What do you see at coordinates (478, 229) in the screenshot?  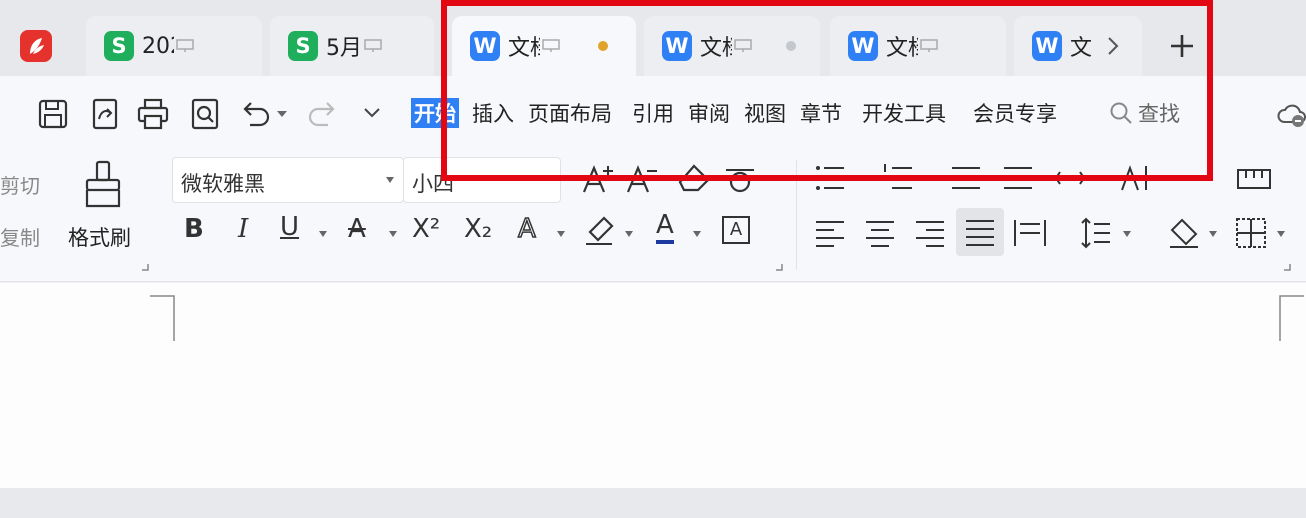 I see `subscript-button: X₂` at bounding box center [478, 229].